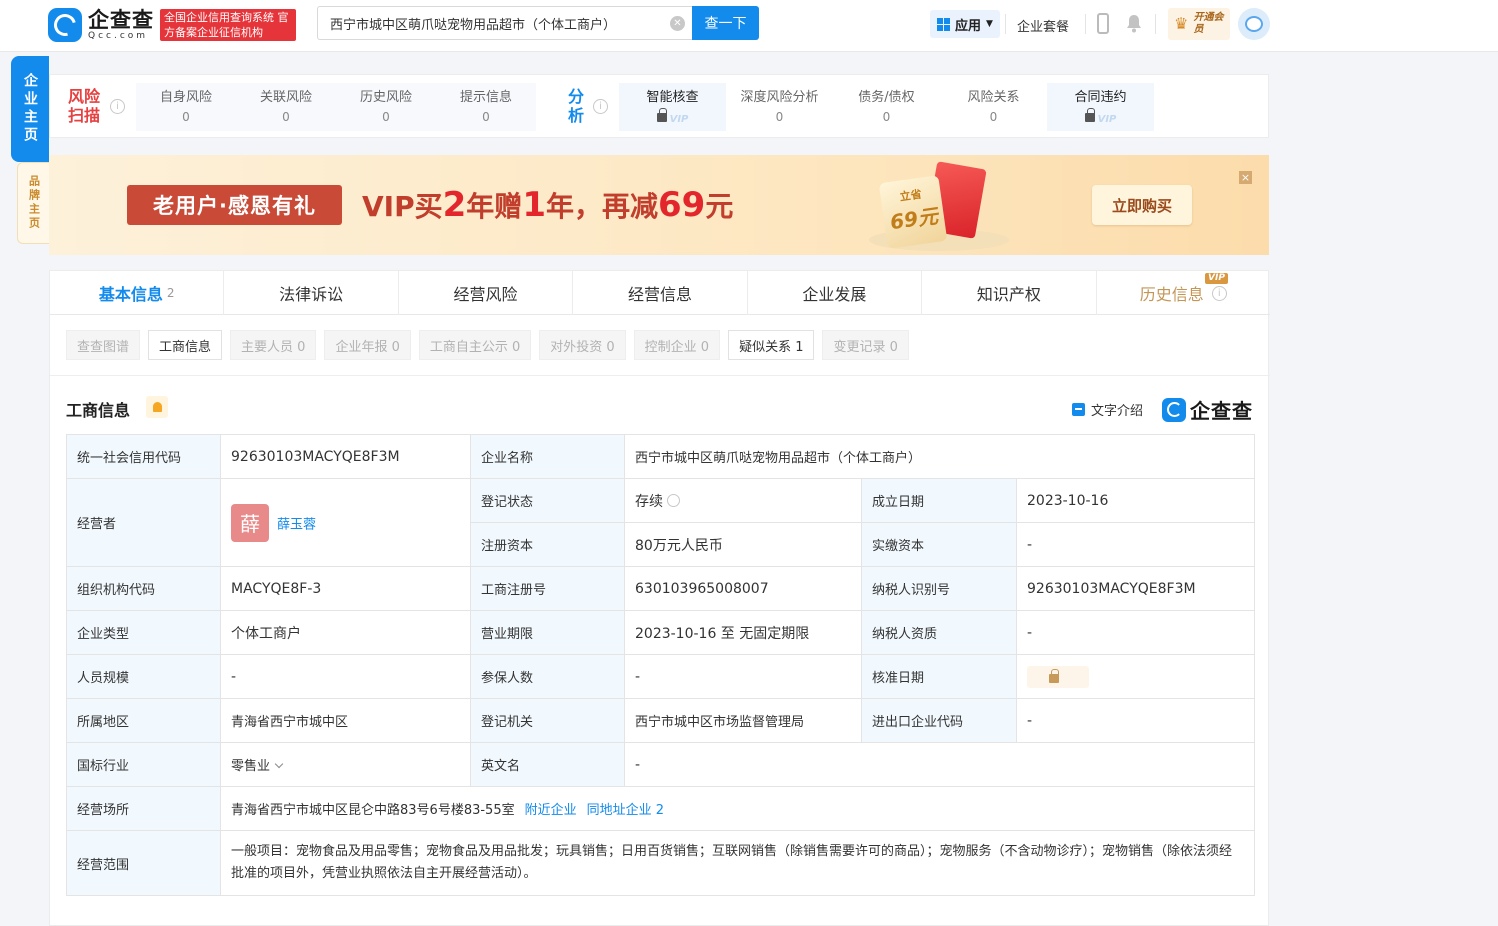 The width and height of the screenshot is (1498, 926). What do you see at coordinates (1142, 205) in the screenshot?
I see `buy-now-button: 立即购买` at bounding box center [1142, 205].